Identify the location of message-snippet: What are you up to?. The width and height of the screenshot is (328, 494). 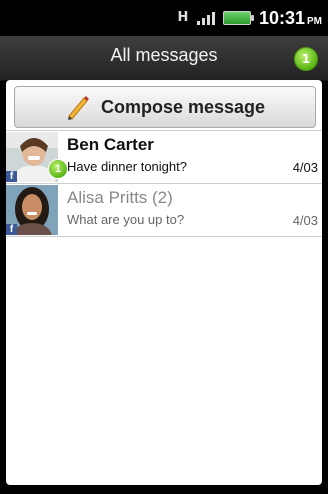
(126, 219).